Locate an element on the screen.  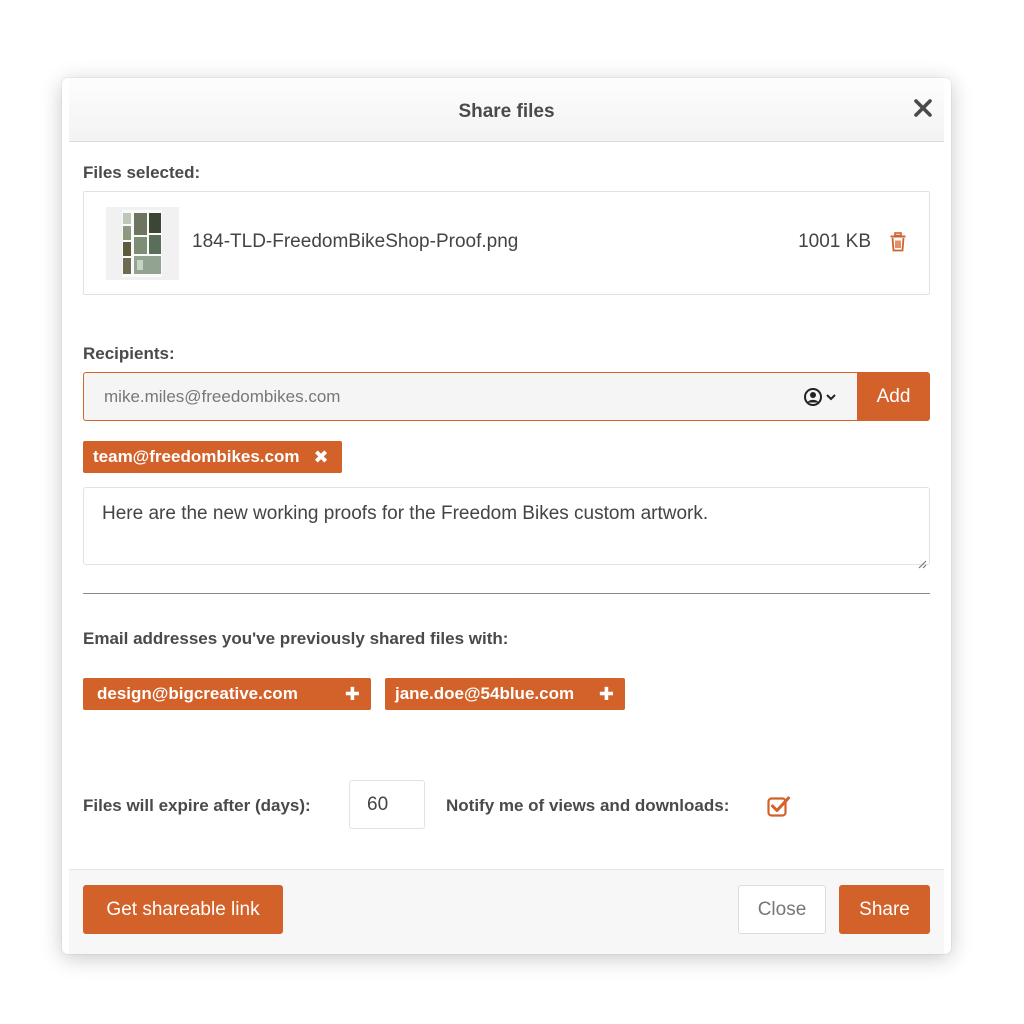
trash-icon is located at coordinates (898, 242).